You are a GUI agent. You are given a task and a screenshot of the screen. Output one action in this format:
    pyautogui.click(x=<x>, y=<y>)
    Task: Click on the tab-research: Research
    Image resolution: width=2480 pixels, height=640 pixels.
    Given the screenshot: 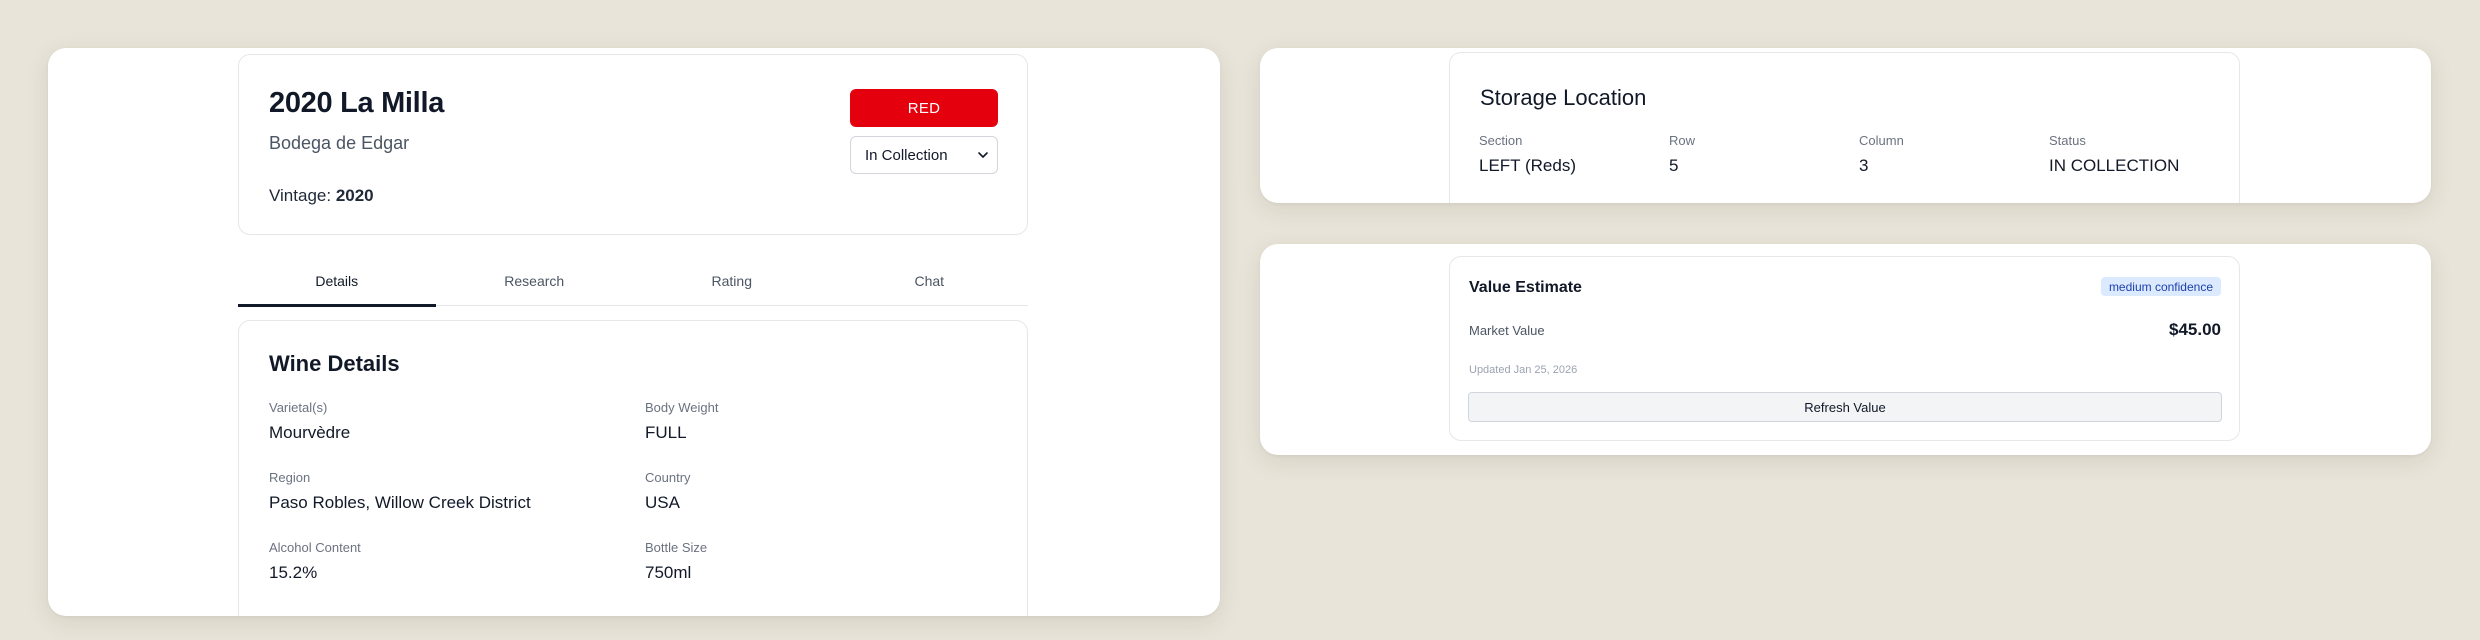 What is the action you would take?
    pyautogui.click(x=535, y=280)
    